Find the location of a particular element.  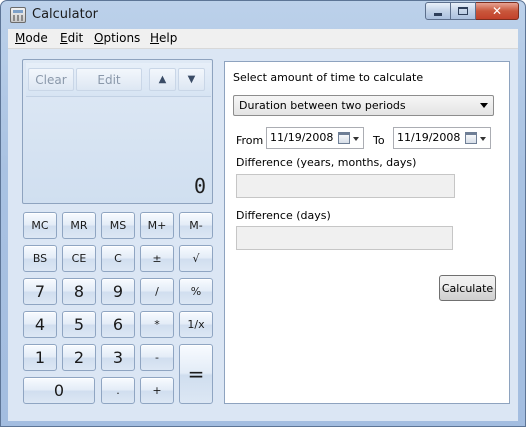

menu-options: Options is located at coordinates (117, 38).